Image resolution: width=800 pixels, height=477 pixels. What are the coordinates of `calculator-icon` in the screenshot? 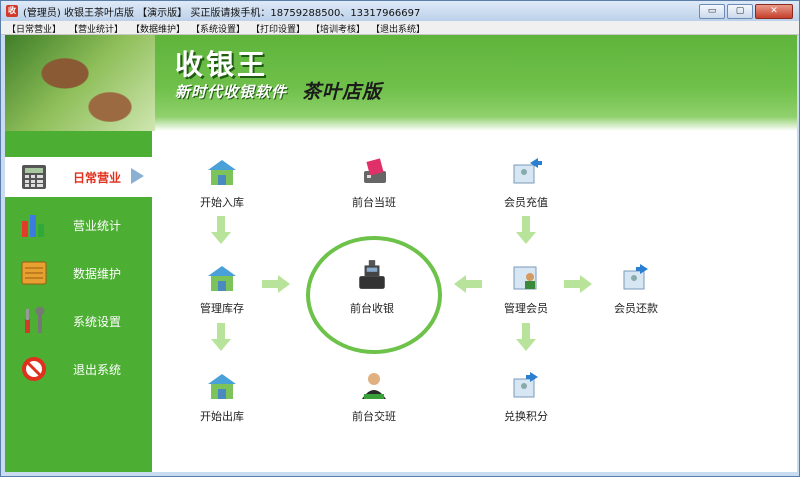 It's located at (34, 177).